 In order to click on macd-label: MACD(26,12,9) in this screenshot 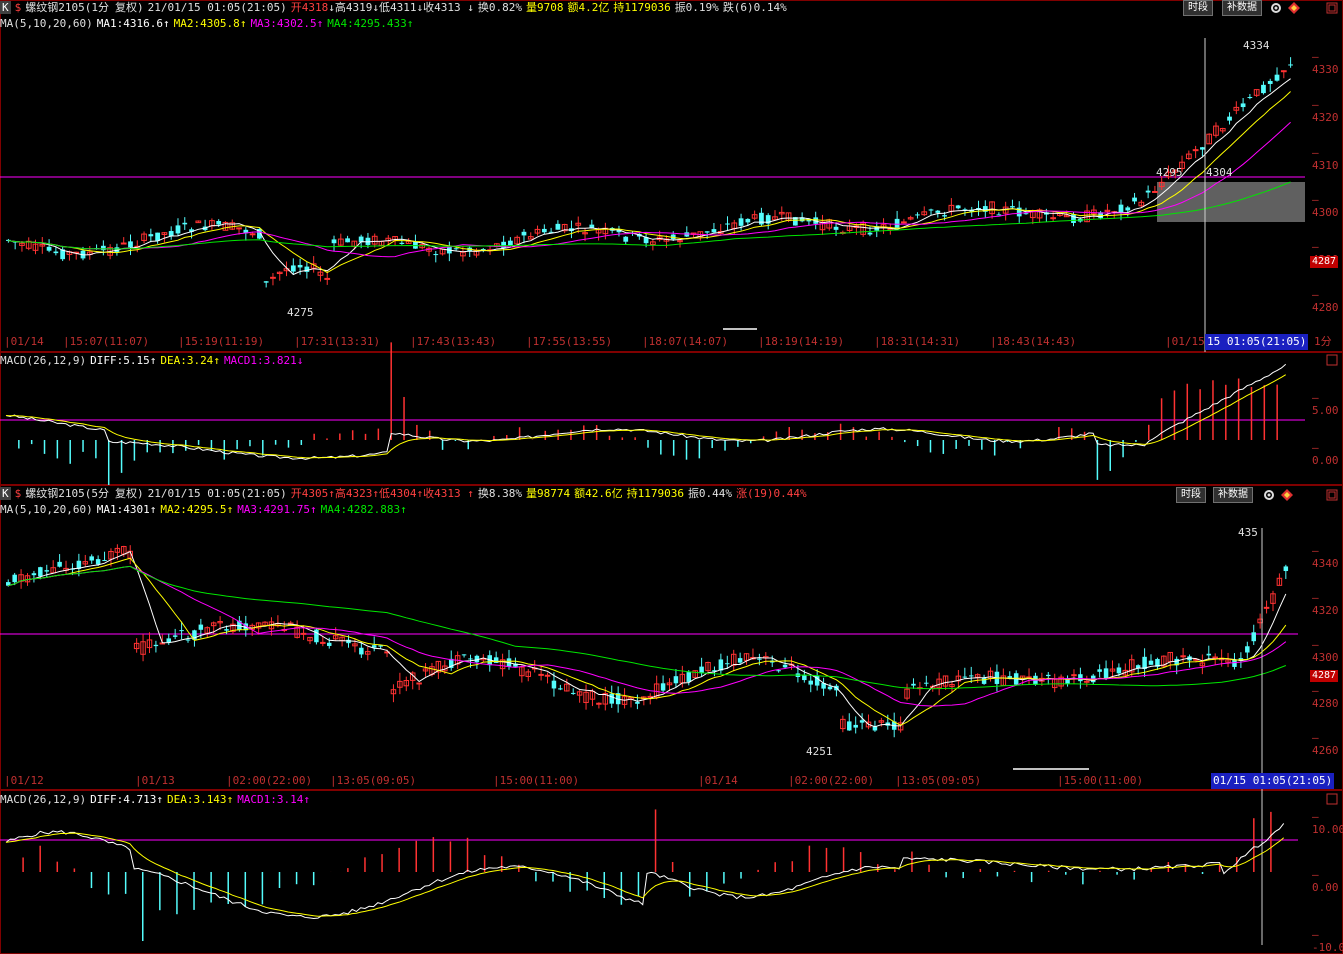, I will do `click(43, 799)`.